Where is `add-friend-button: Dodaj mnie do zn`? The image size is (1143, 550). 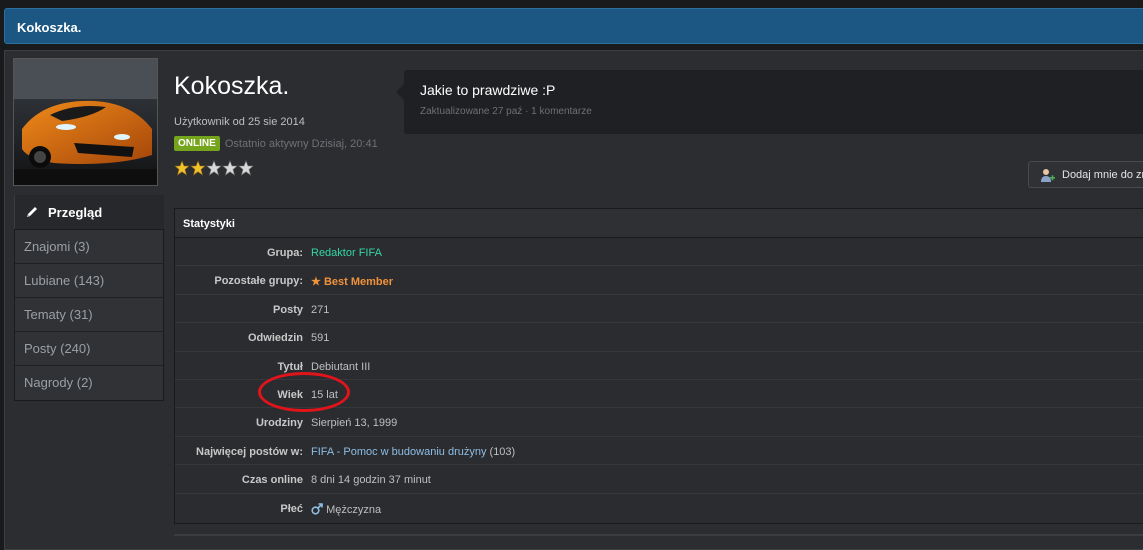 add-friend-button: Dodaj mnie do zn is located at coordinates (1085, 174).